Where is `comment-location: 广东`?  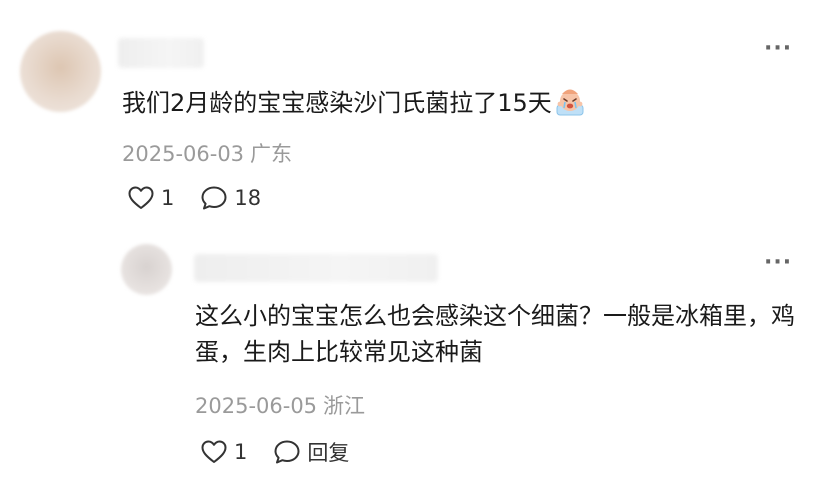
comment-location: 广东 is located at coordinates (271, 154).